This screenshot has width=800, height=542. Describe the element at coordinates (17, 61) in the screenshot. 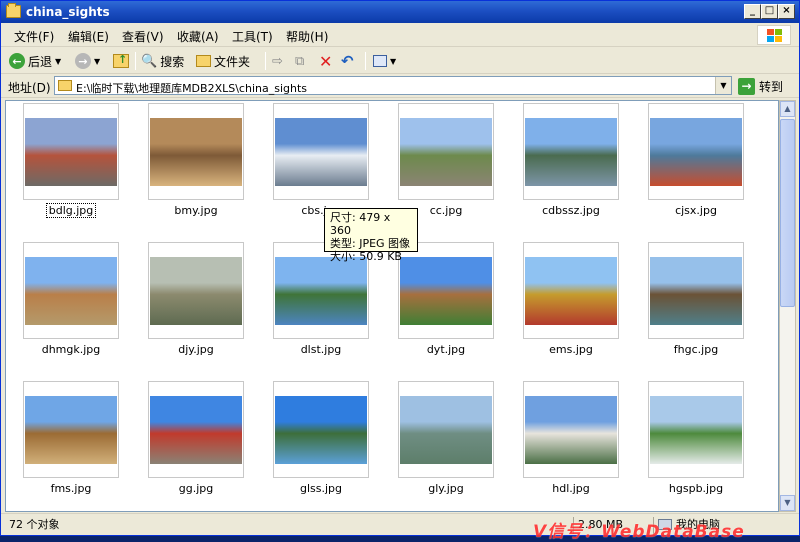

I see `back-arrow-icon: ←` at that location.